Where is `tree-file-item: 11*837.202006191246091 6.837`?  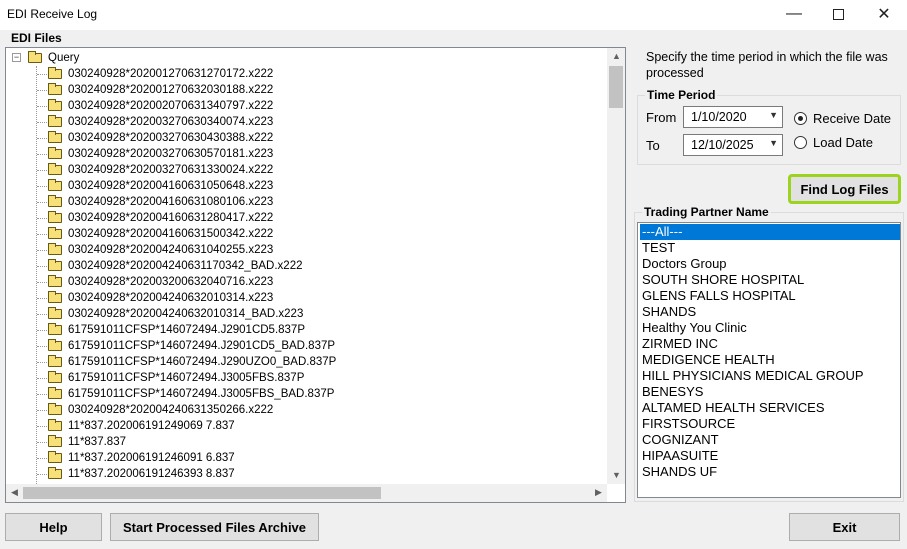 tree-file-item: 11*837.202006191246091 6.837 is located at coordinates (141, 458).